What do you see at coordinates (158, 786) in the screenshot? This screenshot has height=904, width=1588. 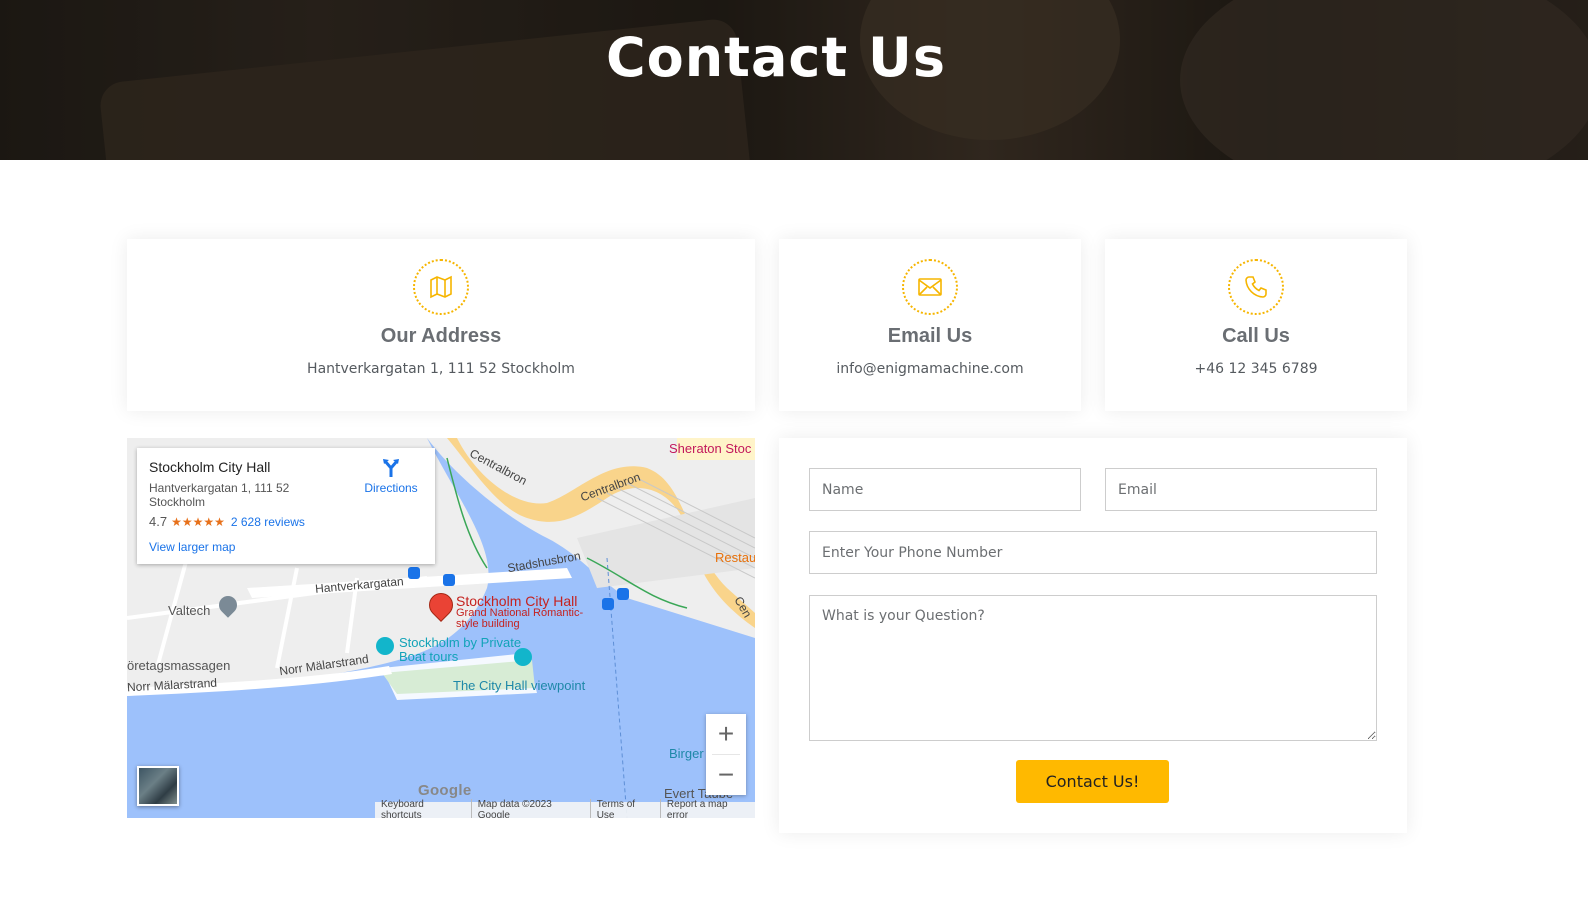 I see `satellite-toggle-button` at bounding box center [158, 786].